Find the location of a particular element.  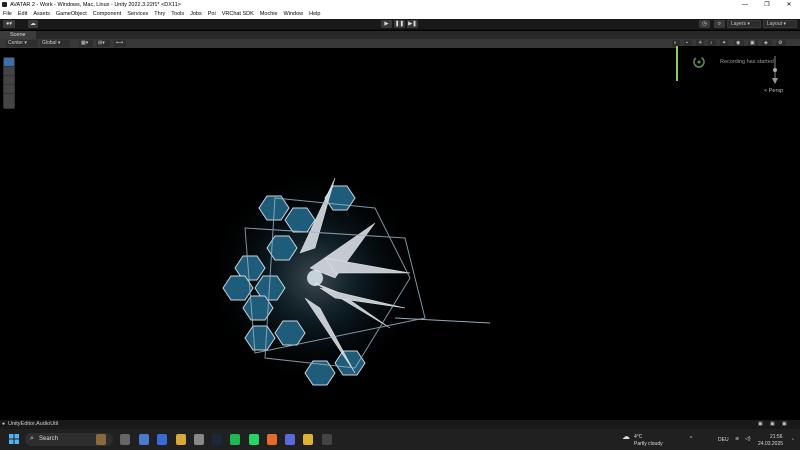

menu-poi: Poi is located at coordinates (212, 13).